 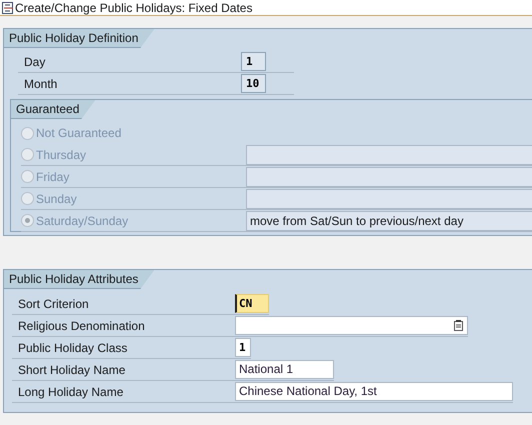 I want to click on window-title: Create/Change Public Holidays: Fixed Dates, so click(x=133, y=8).